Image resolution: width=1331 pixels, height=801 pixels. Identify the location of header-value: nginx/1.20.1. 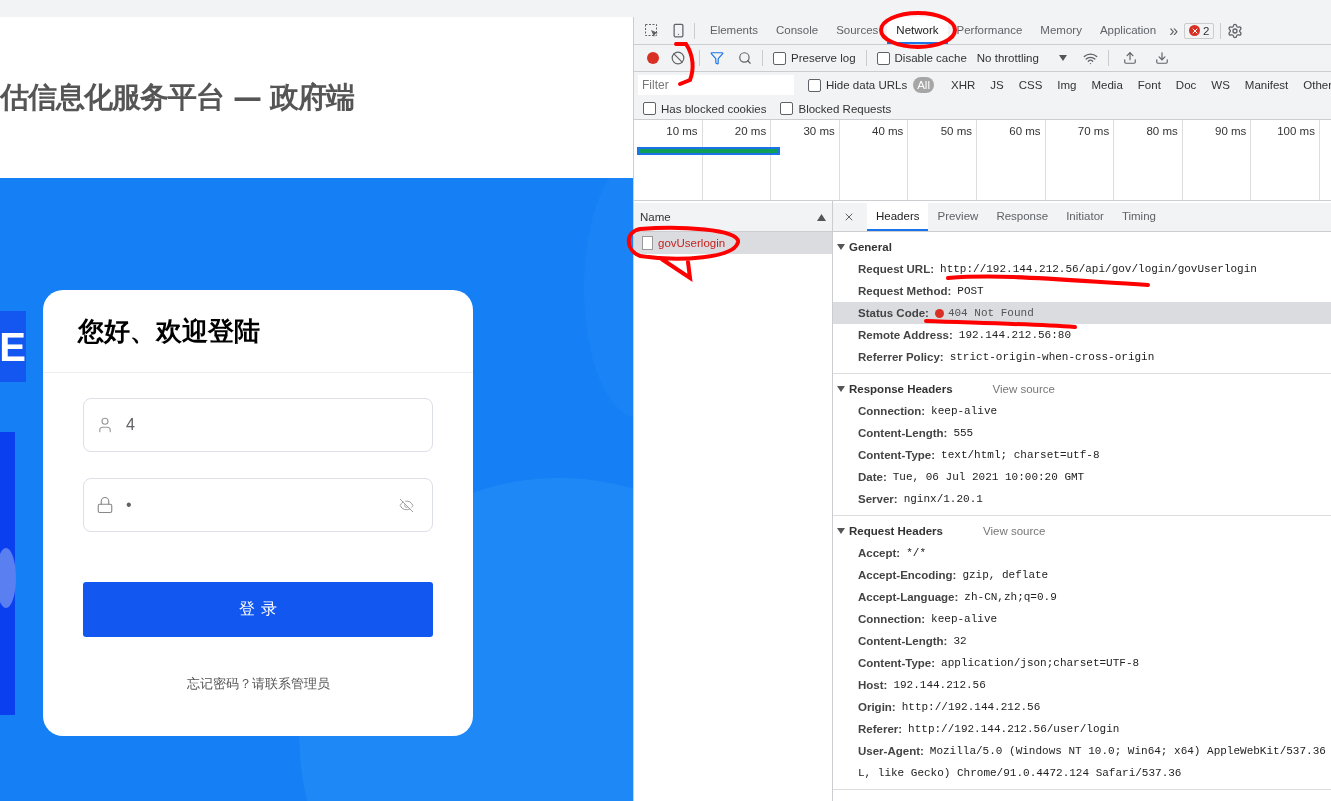
(943, 499).